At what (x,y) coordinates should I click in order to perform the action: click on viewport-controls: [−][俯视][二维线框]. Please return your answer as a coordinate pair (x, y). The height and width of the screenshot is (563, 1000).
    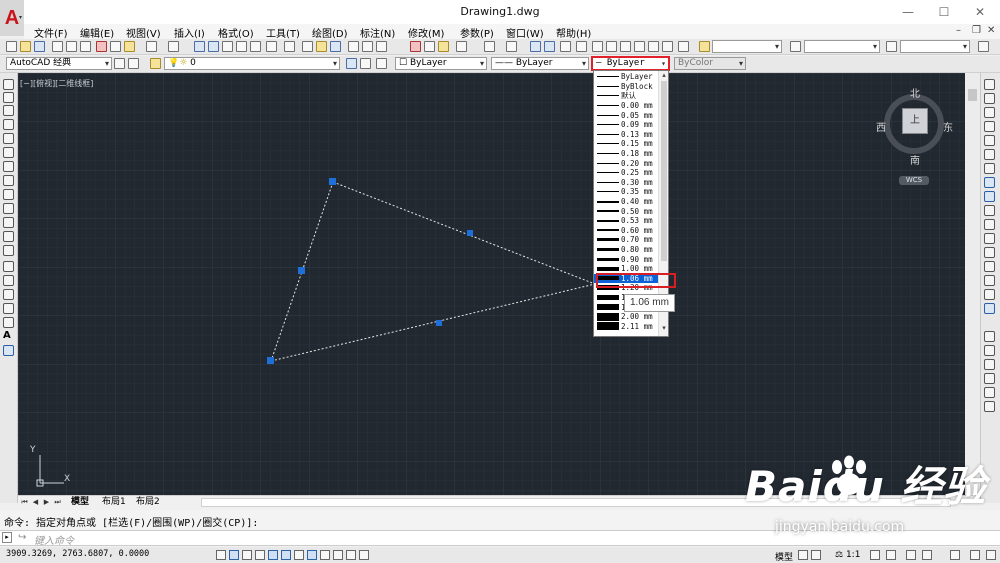
    Looking at the image, I should click on (56, 83).